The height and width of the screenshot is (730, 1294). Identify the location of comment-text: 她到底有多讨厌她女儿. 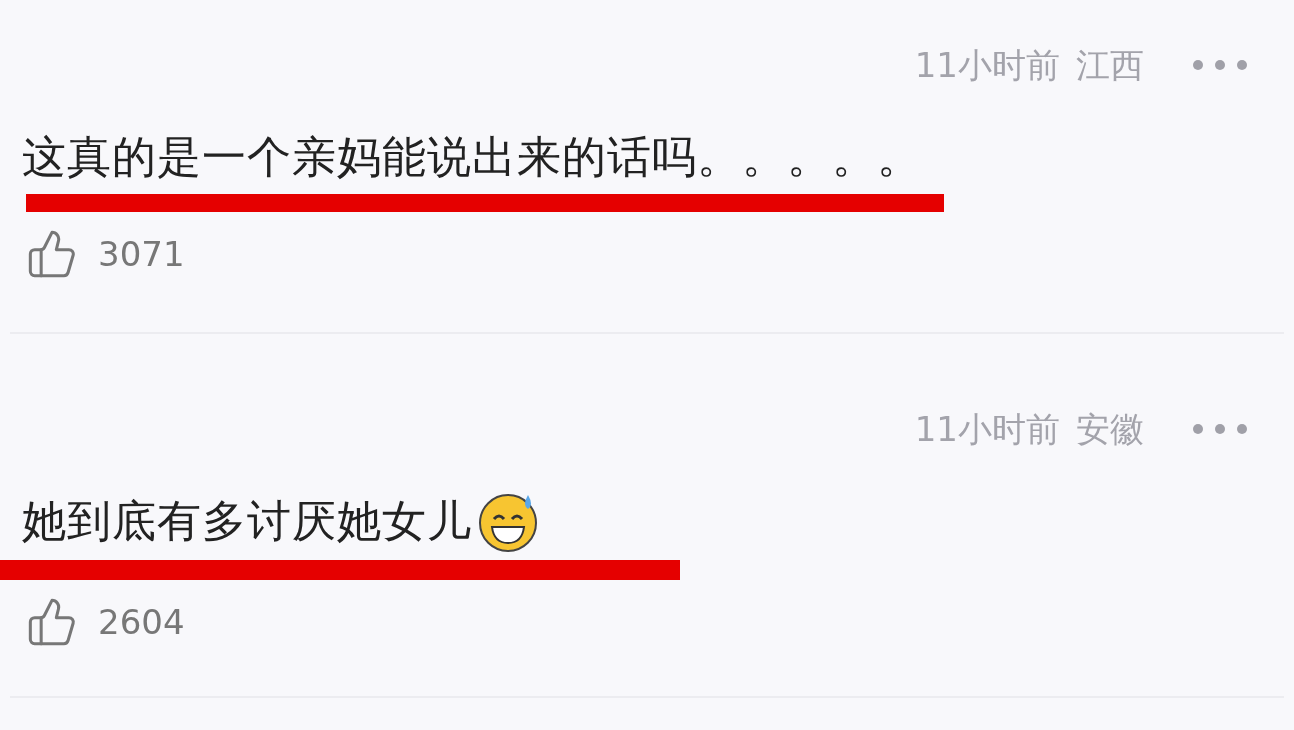
(247, 521).